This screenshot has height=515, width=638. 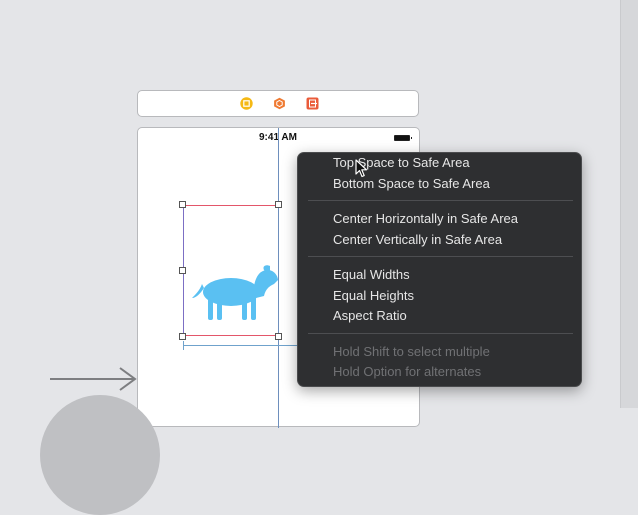 I want to click on battery-icon, so click(x=403, y=138).